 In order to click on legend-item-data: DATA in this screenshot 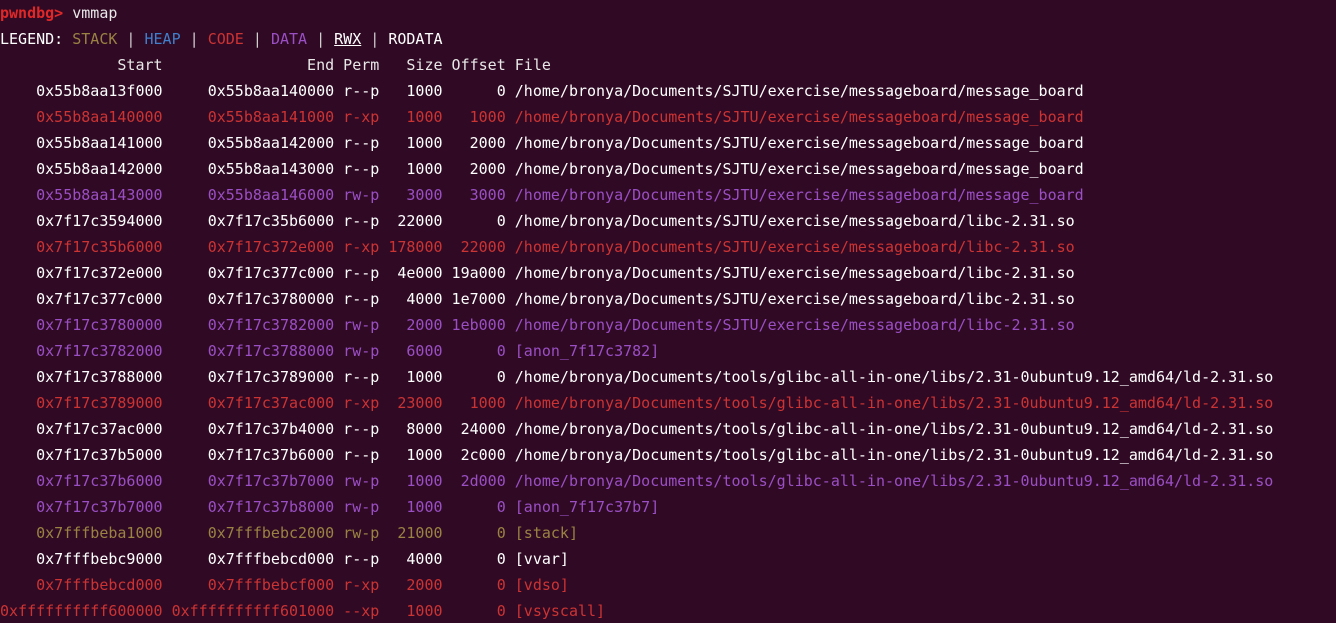, I will do `click(289, 39)`.